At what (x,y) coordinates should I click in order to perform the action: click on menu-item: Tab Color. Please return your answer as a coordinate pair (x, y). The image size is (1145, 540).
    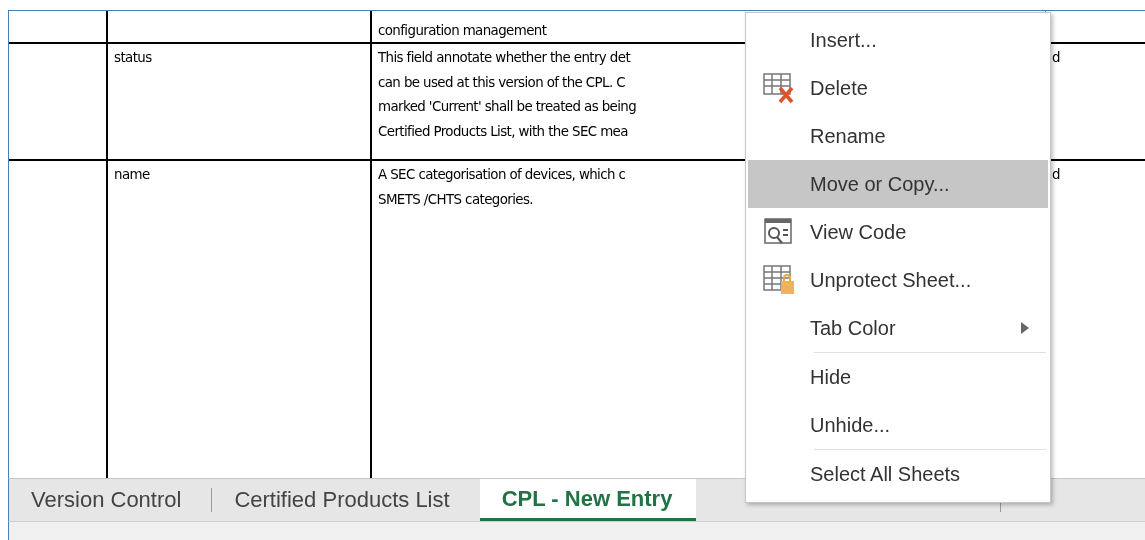
    Looking at the image, I should click on (898, 328).